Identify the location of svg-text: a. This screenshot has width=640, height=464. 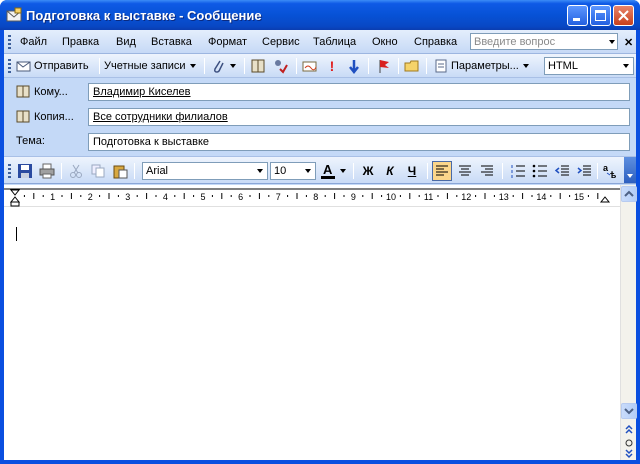
(606, 168).